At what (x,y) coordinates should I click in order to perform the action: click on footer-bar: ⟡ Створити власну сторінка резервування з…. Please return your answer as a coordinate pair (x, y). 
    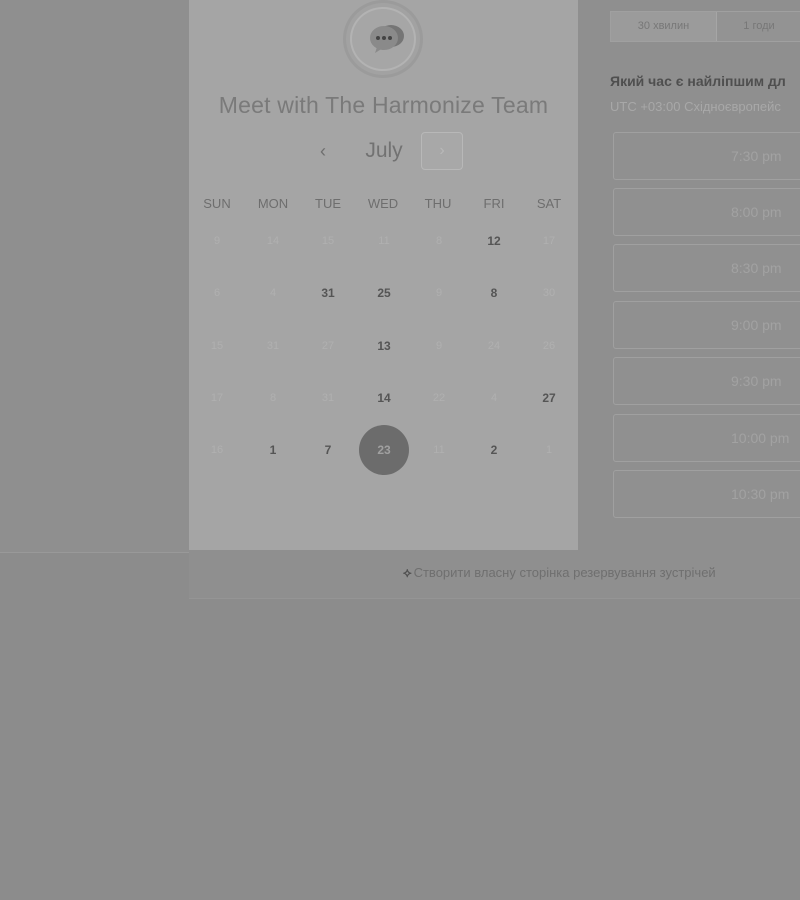
    Looking at the image, I should click on (494, 575).